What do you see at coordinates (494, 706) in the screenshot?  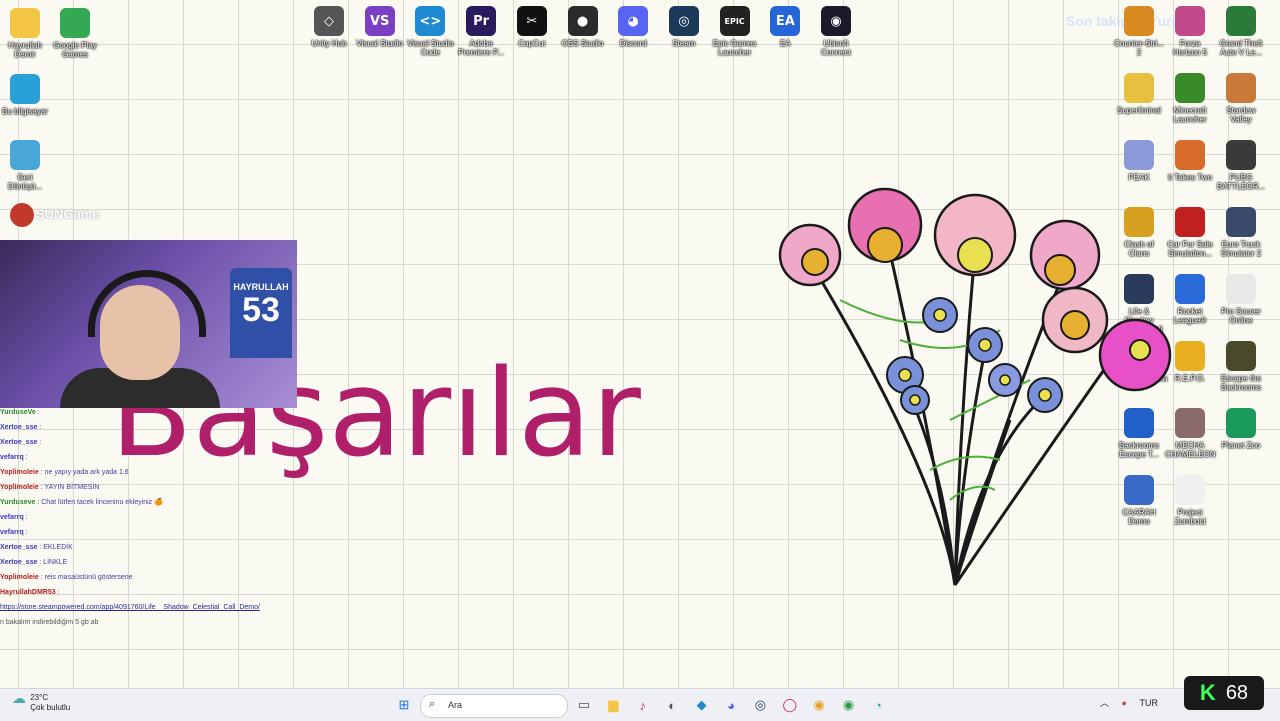 I see `taskbar-search: ⌕ Ara` at bounding box center [494, 706].